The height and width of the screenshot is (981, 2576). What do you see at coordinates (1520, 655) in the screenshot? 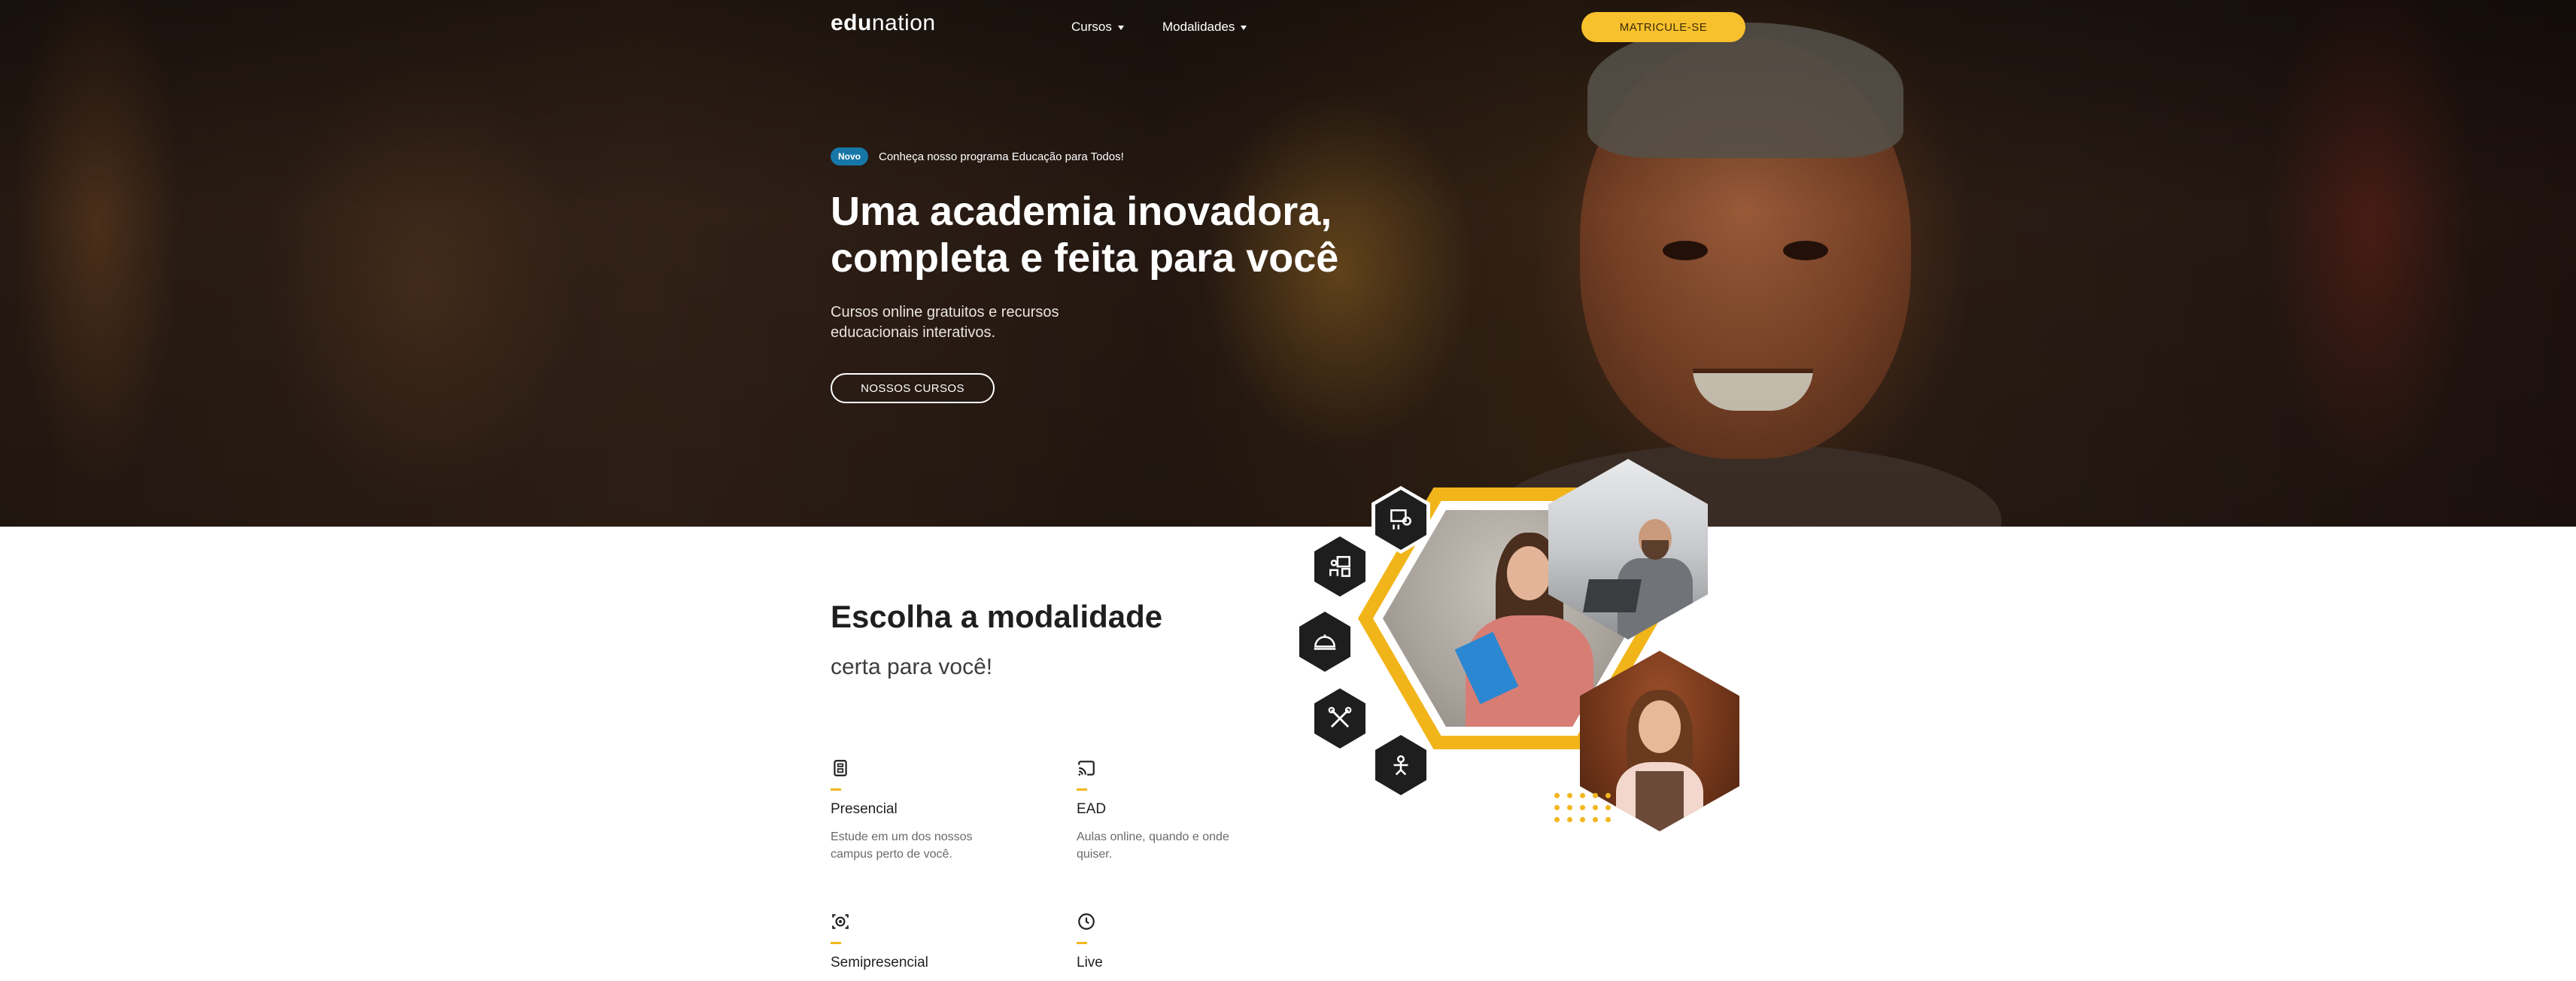
I see `hexagon-image-cluster` at bounding box center [1520, 655].